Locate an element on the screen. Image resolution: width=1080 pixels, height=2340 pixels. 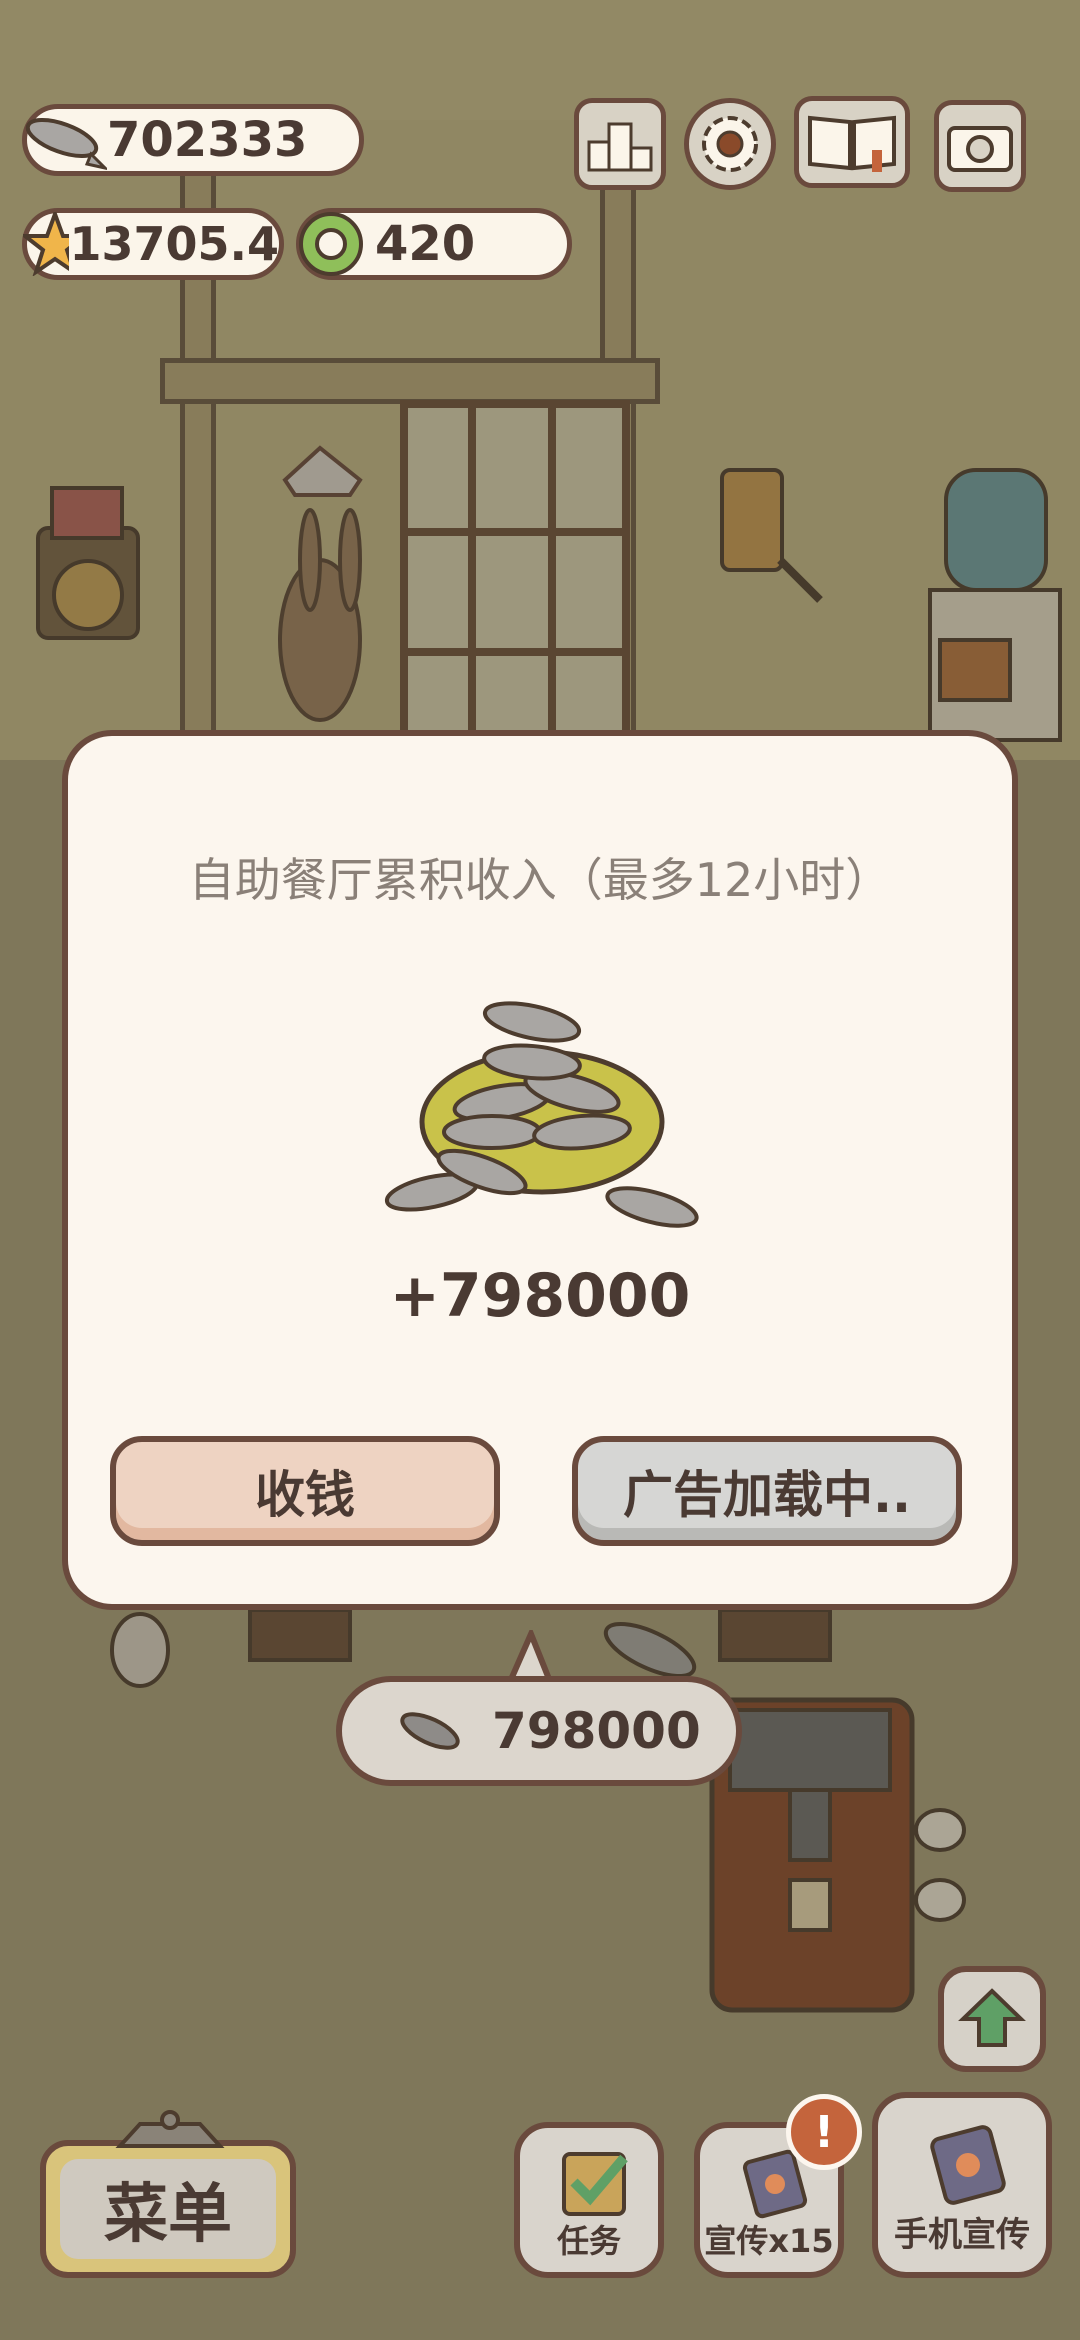
notification-badge: ! is located at coordinates (824, 2132).